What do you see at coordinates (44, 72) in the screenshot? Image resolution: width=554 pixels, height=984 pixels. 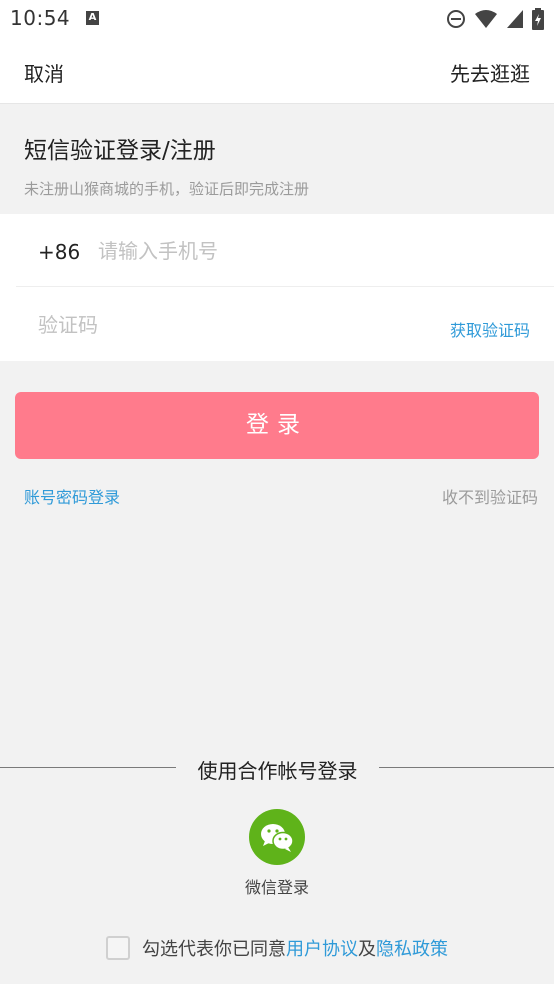 I see `cancel-button: 取消` at bounding box center [44, 72].